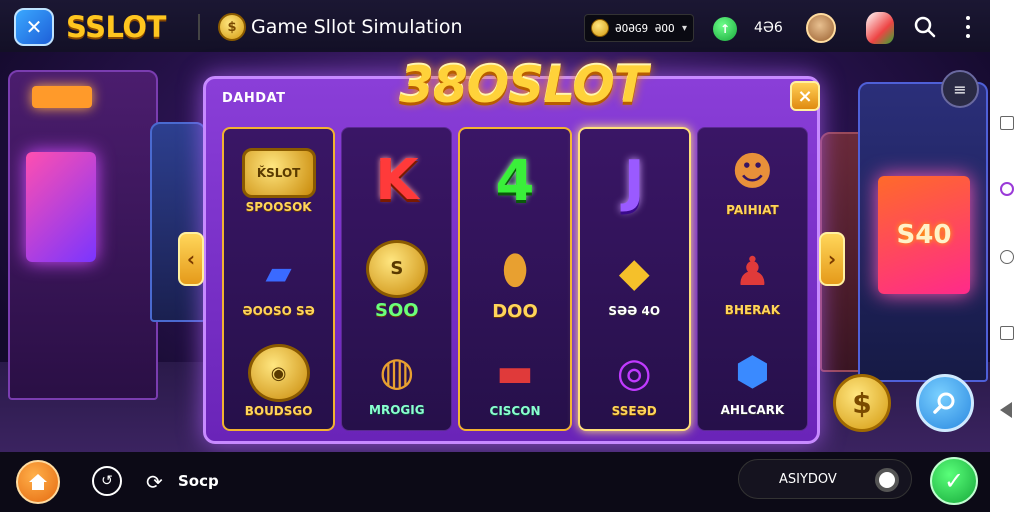  What do you see at coordinates (634, 311) in the screenshot?
I see `cell-label: SƏƏ 4O` at bounding box center [634, 311].